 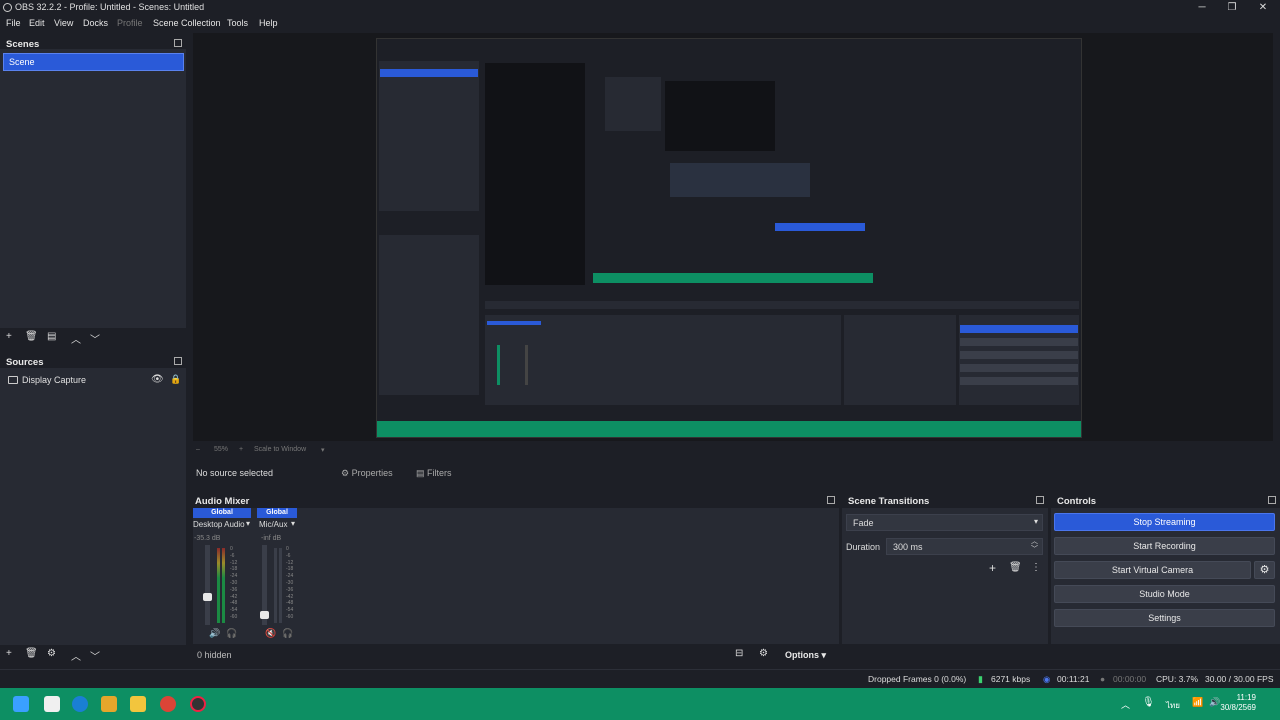 I want to click on options-button: Options ▾, so click(x=805, y=655).